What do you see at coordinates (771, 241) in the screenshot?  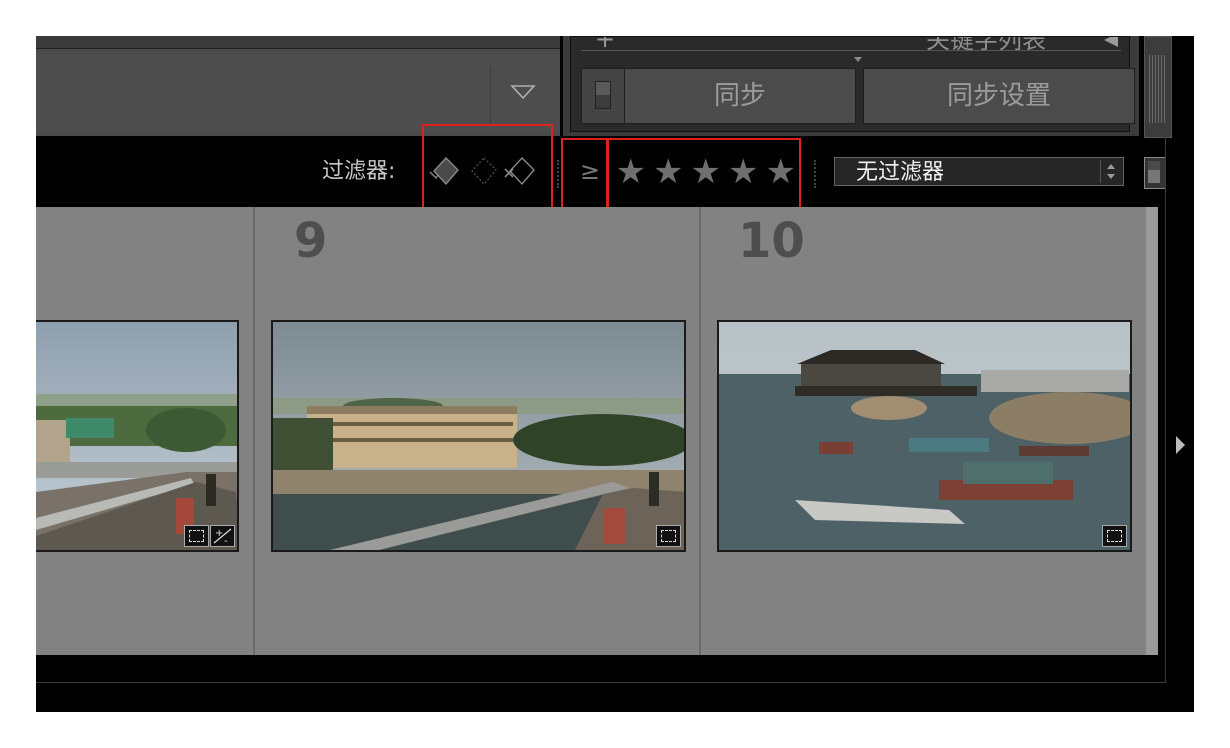 I see `cell-index: 10` at bounding box center [771, 241].